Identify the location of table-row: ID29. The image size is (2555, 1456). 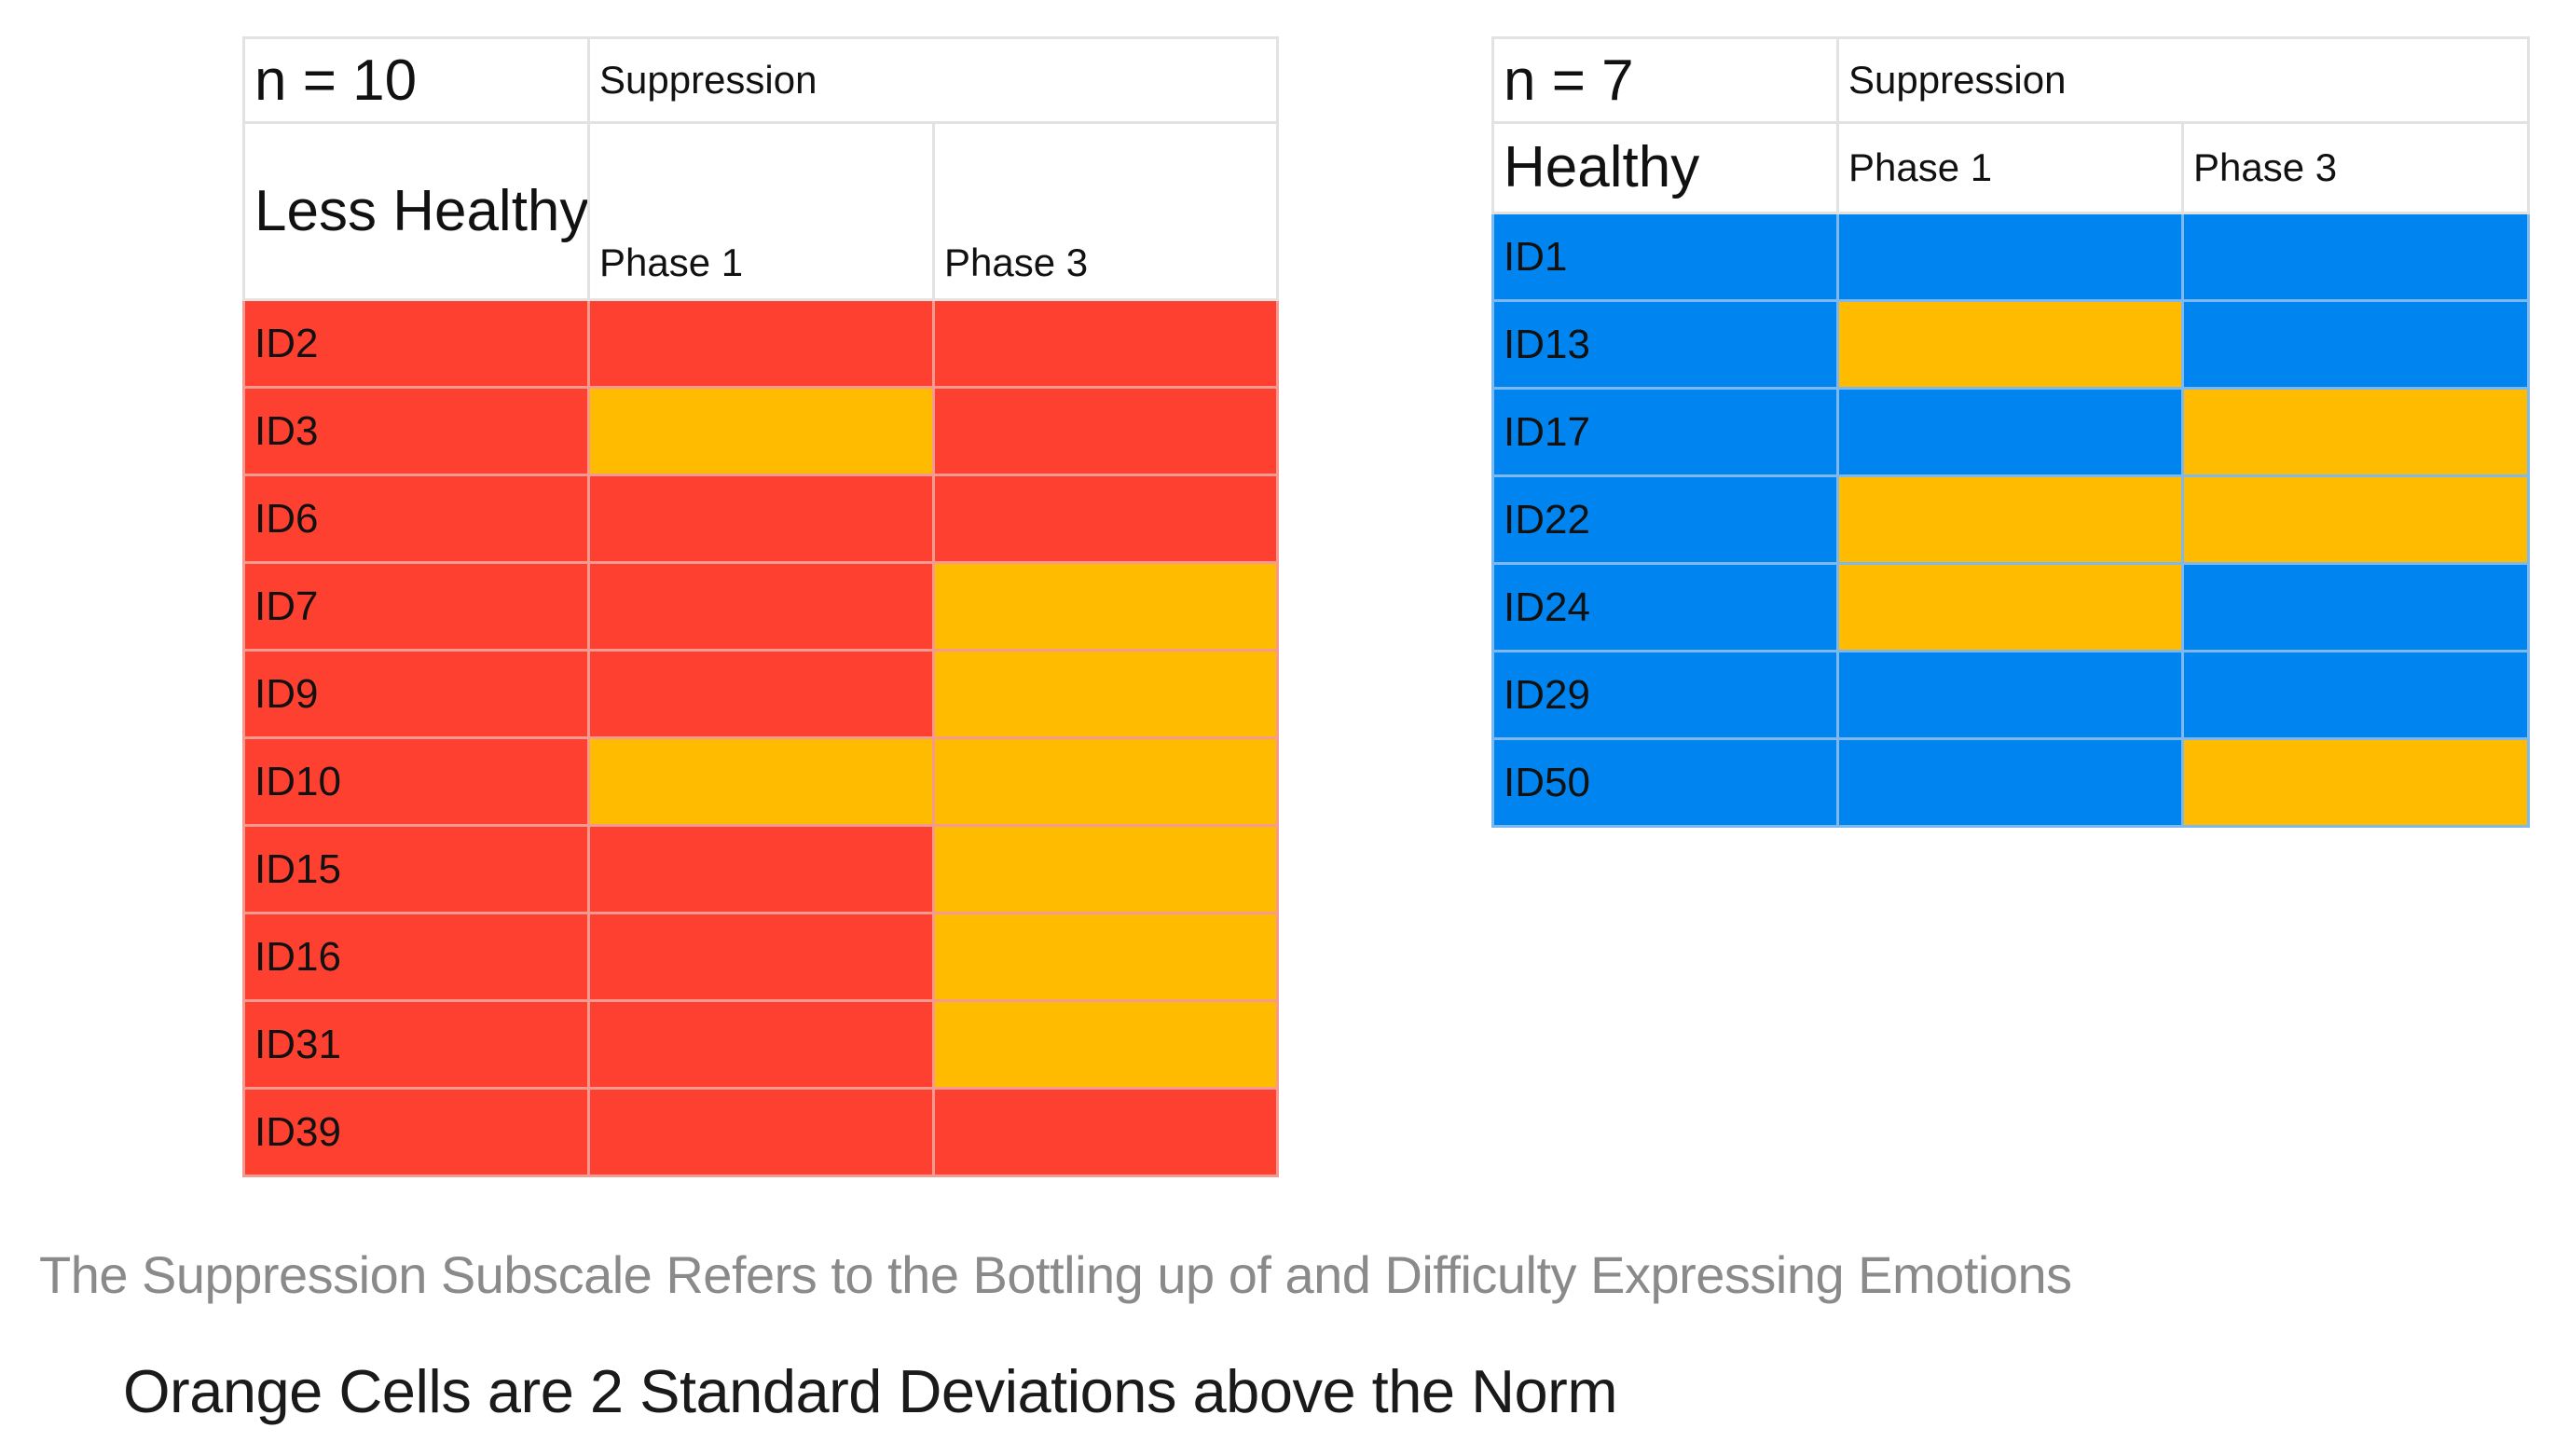
(2011, 695).